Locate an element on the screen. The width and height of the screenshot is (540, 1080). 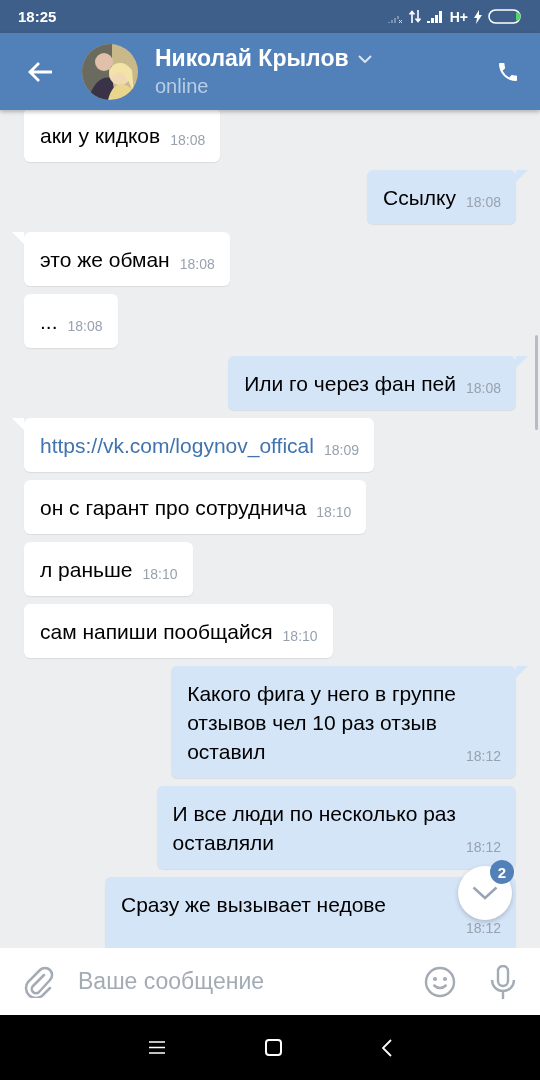
message-bubble: сам напиши пообщайся 18:10 is located at coordinates (178, 631).